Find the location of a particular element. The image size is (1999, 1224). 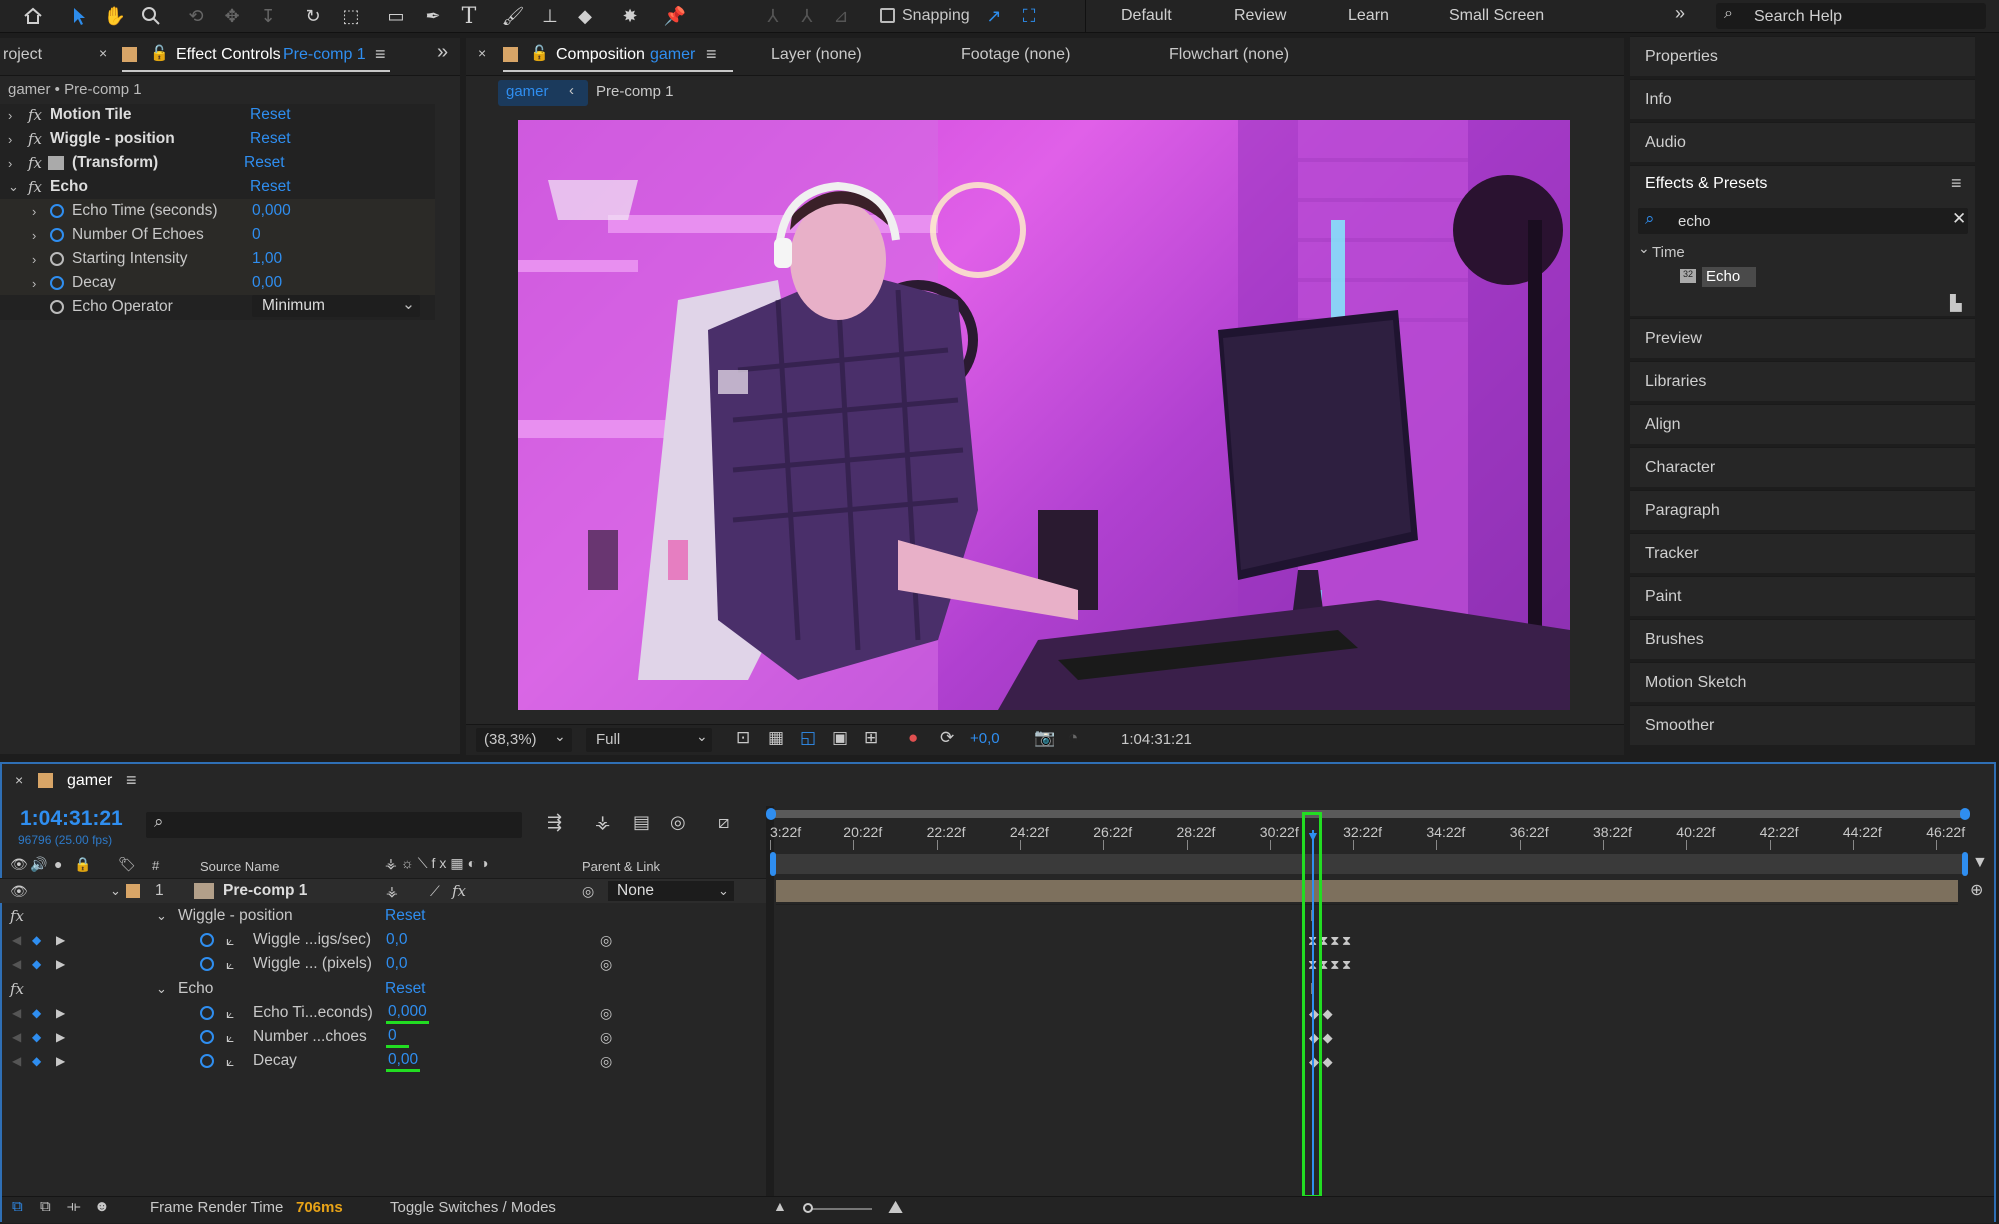

workspace-review: Review is located at coordinates (1260, 16).